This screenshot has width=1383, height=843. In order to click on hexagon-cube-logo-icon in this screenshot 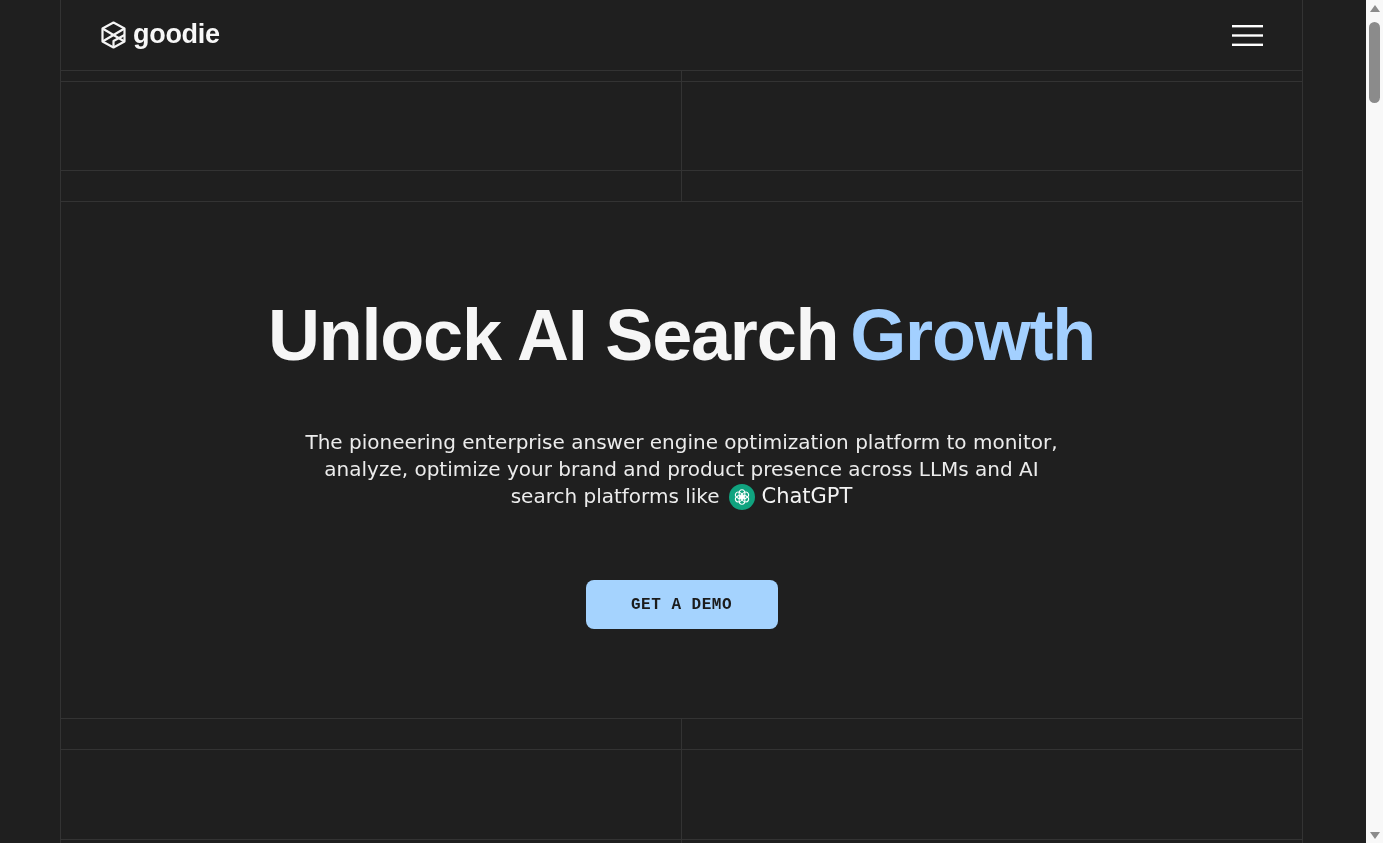, I will do `click(113, 35)`.